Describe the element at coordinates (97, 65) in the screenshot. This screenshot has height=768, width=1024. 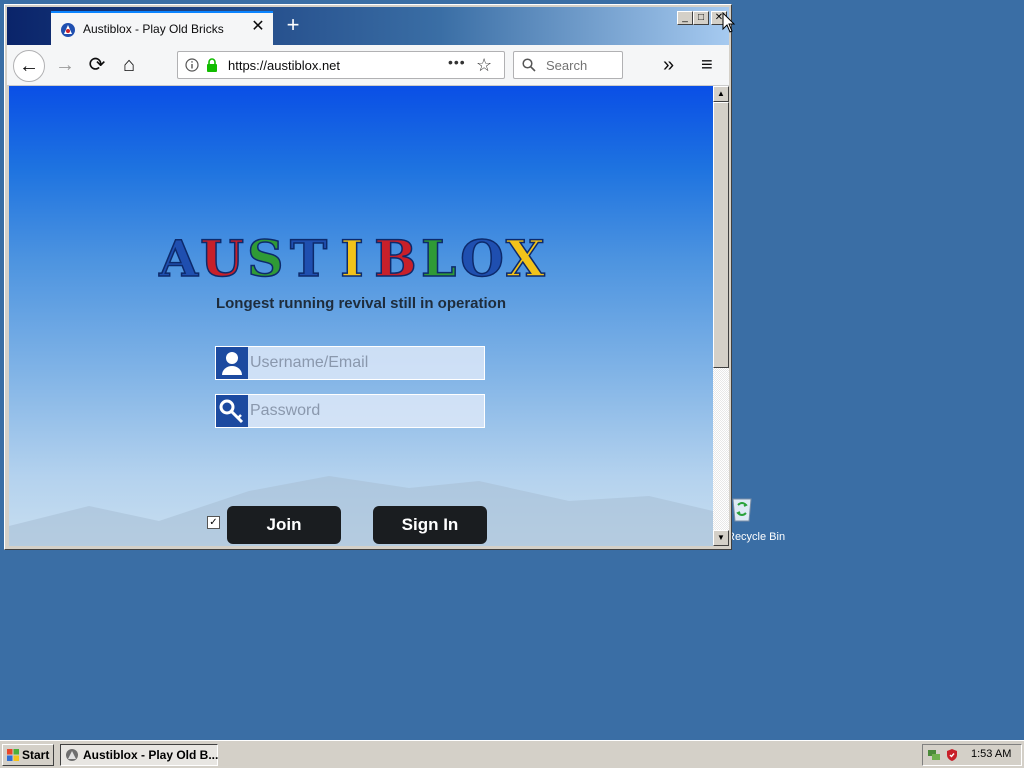
I see `reload-button: ⟳` at that location.